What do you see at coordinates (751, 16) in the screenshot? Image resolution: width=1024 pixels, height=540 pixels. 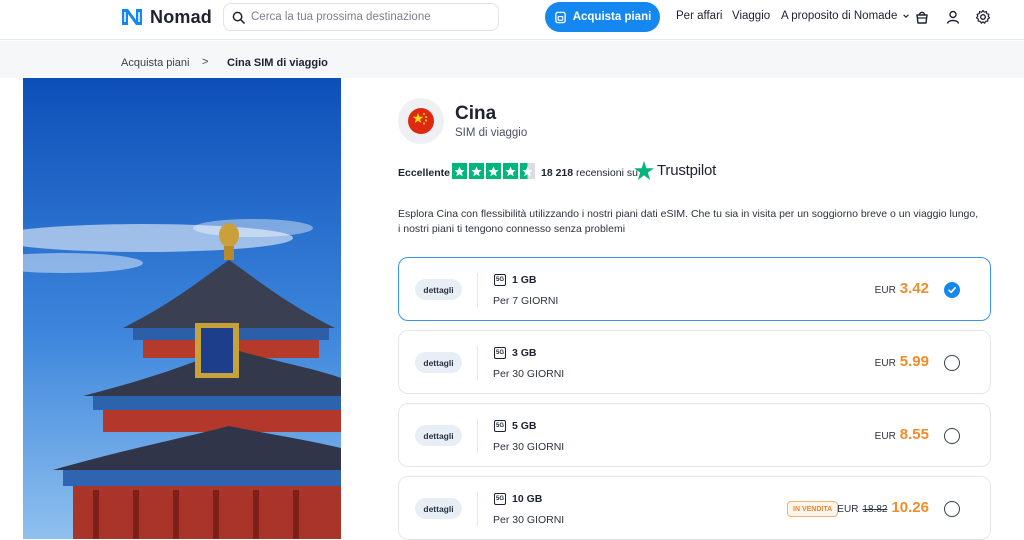 I see `nav-travel: Viaggio` at bounding box center [751, 16].